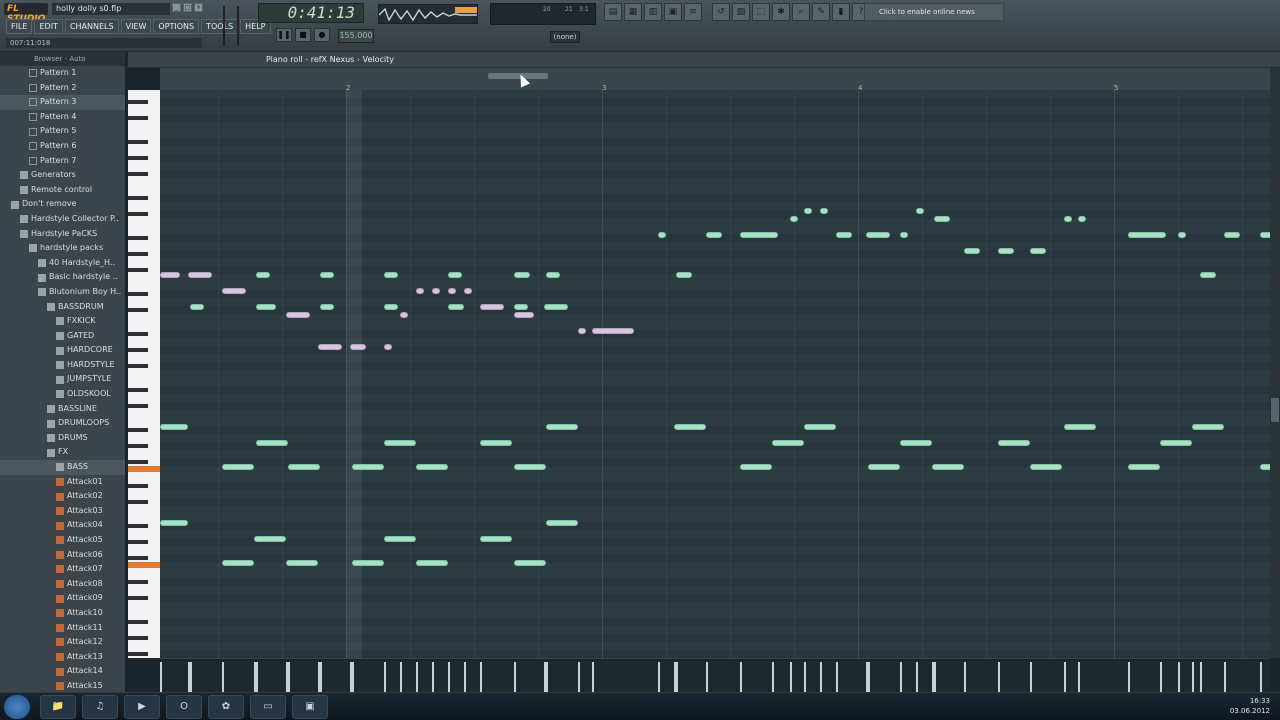  I want to click on online-news-panel: Click to enable online news, so click(934, 12).